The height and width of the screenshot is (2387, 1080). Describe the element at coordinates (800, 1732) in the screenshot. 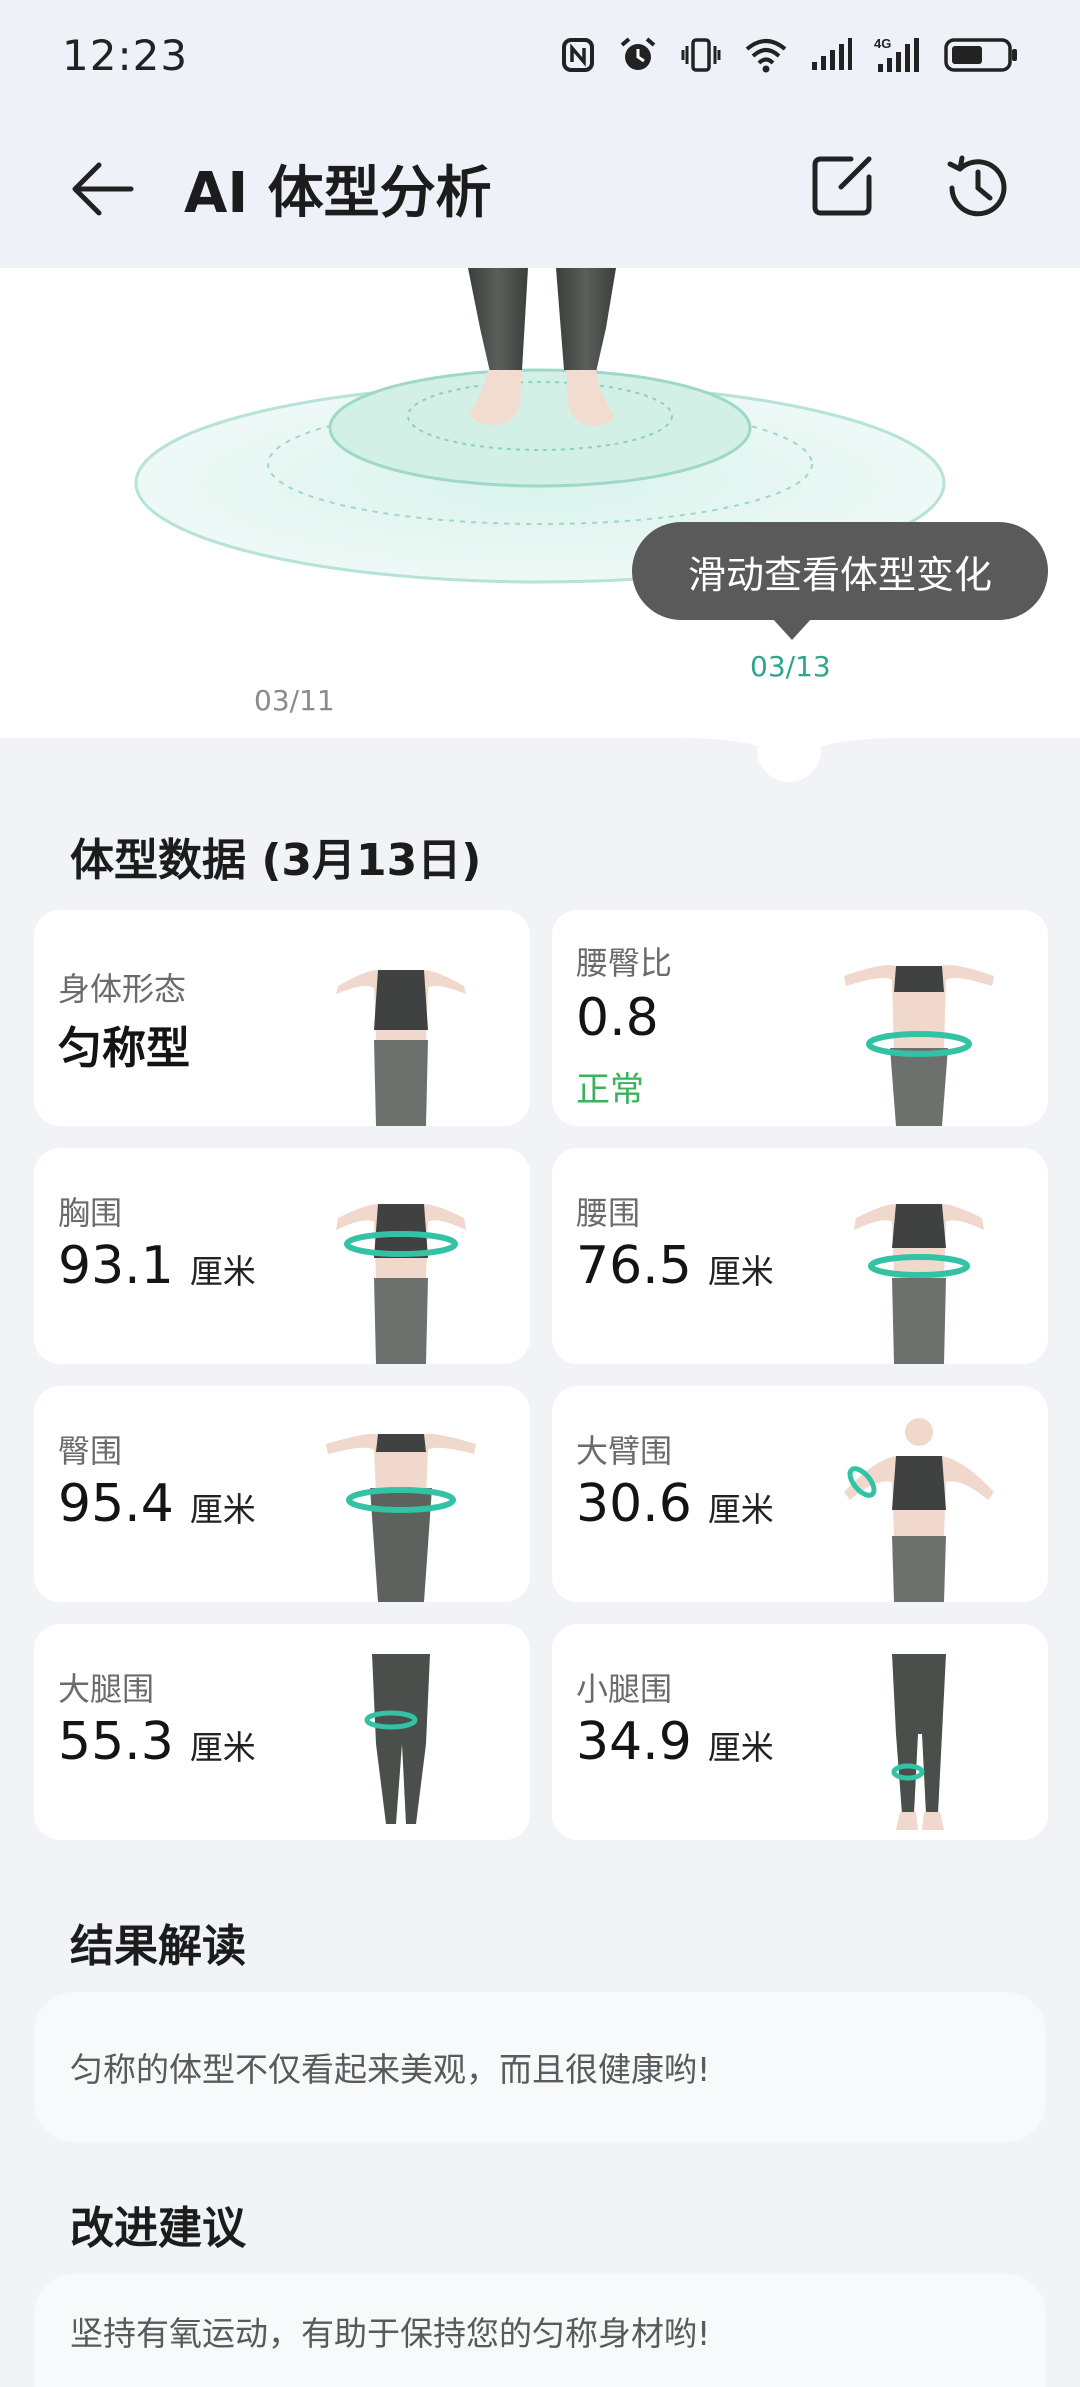

I see `metric-card-calf: 小腿围 34.9 厘米` at that location.